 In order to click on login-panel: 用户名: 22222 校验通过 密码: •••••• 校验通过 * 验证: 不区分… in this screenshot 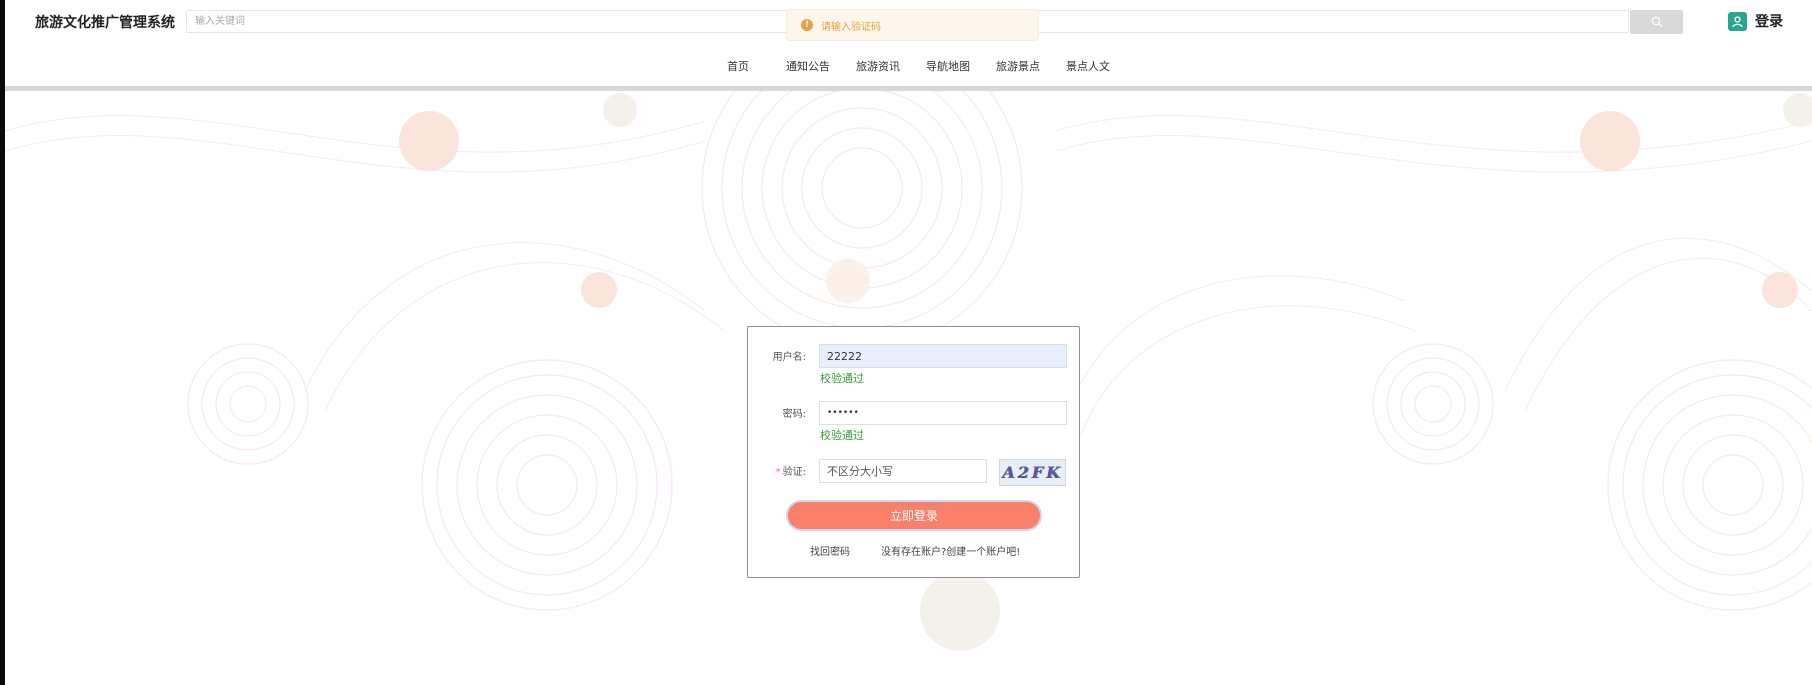, I will do `click(913, 452)`.